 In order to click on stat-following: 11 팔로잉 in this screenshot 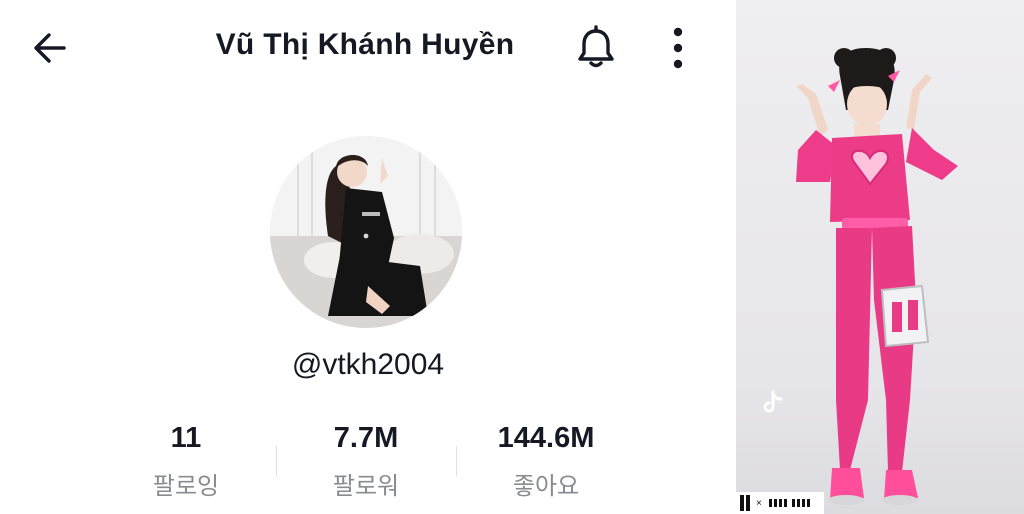, I will do `click(186, 459)`.